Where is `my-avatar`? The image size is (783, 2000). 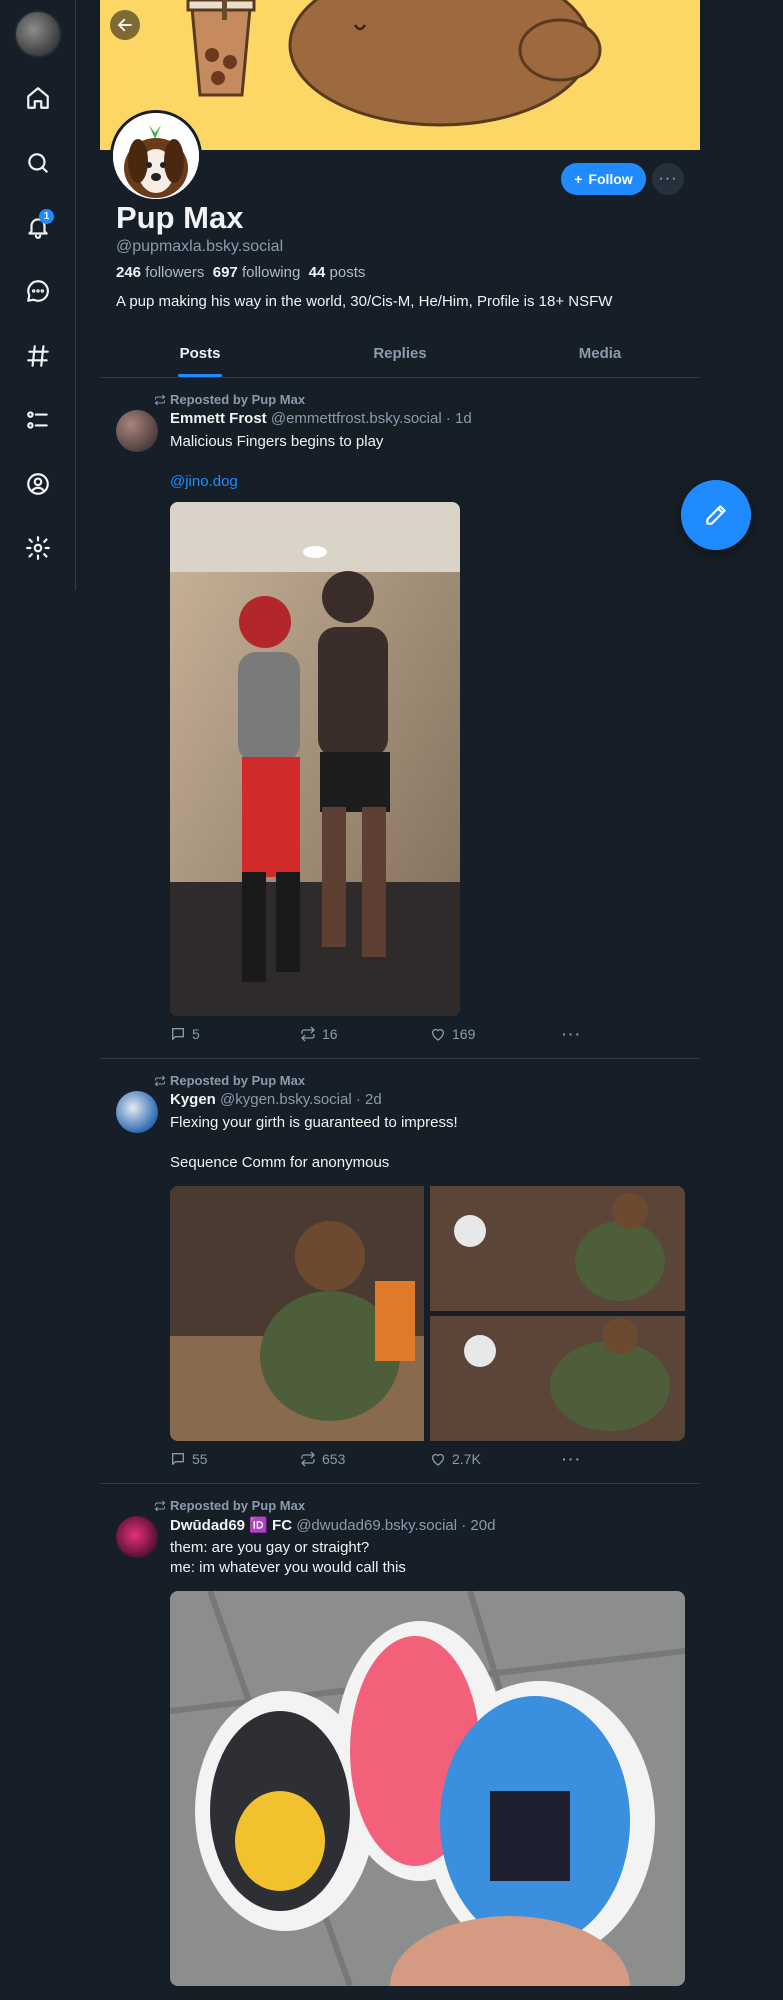
my-avatar is located at coordinates (38, 34).